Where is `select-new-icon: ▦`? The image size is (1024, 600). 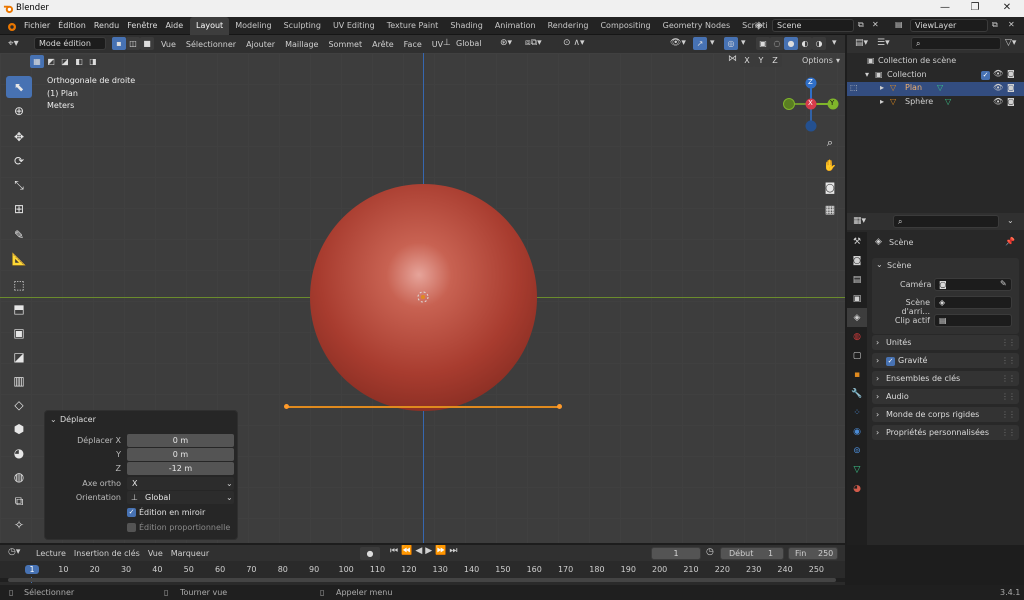
select-new-icon: ▦ is located at coordinates (37, 61).